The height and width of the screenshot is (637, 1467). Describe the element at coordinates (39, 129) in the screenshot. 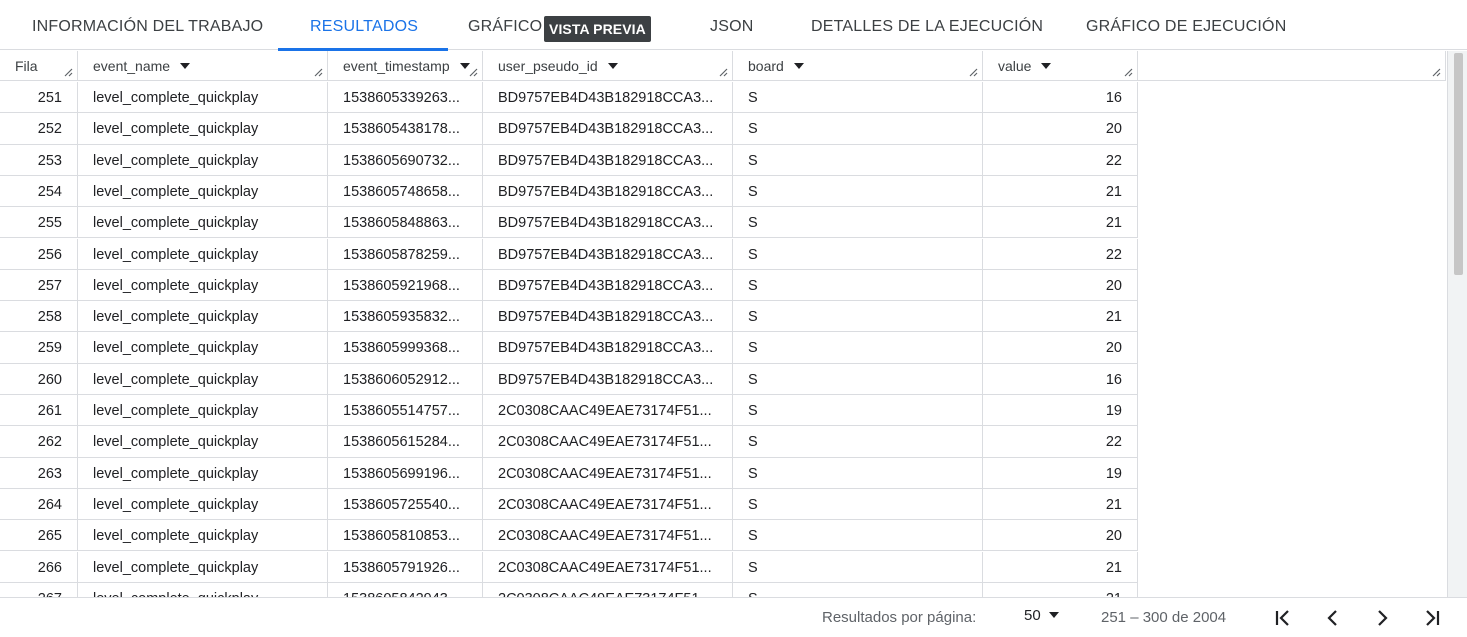

I see `cell-fila: 252` at that location.